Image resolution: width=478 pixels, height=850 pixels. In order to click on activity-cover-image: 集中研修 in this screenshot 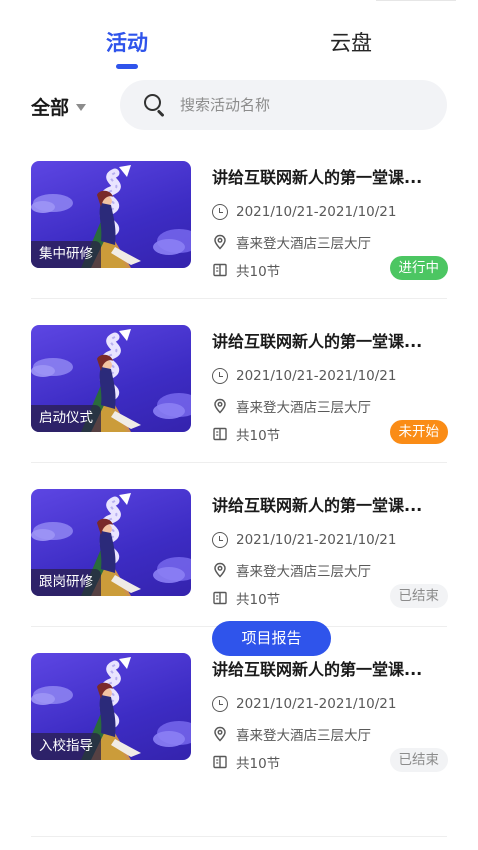, I will do `click(111, 214)`.